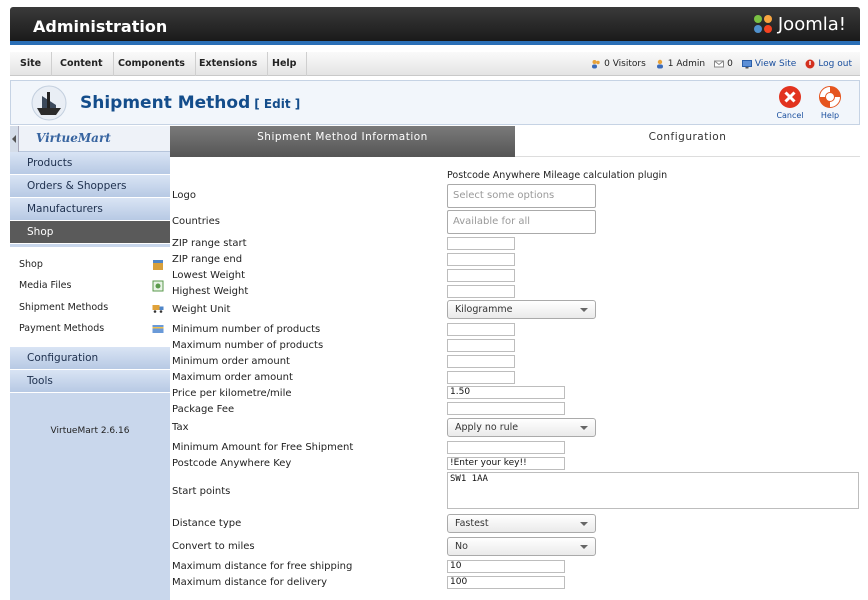  What do you see at coordinates (762, 24) in the screenshot?
I see `joomla-icon` at bounding box center [762, 24].